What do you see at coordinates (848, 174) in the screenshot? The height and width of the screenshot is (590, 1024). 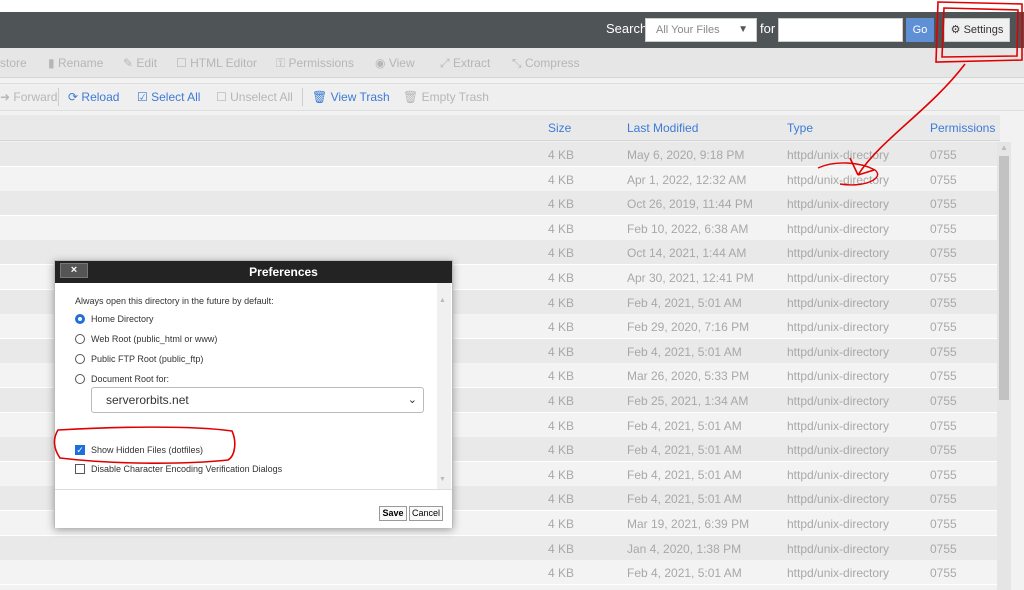 I see `type-scribble-annotation` at bounding box center [848, 174].